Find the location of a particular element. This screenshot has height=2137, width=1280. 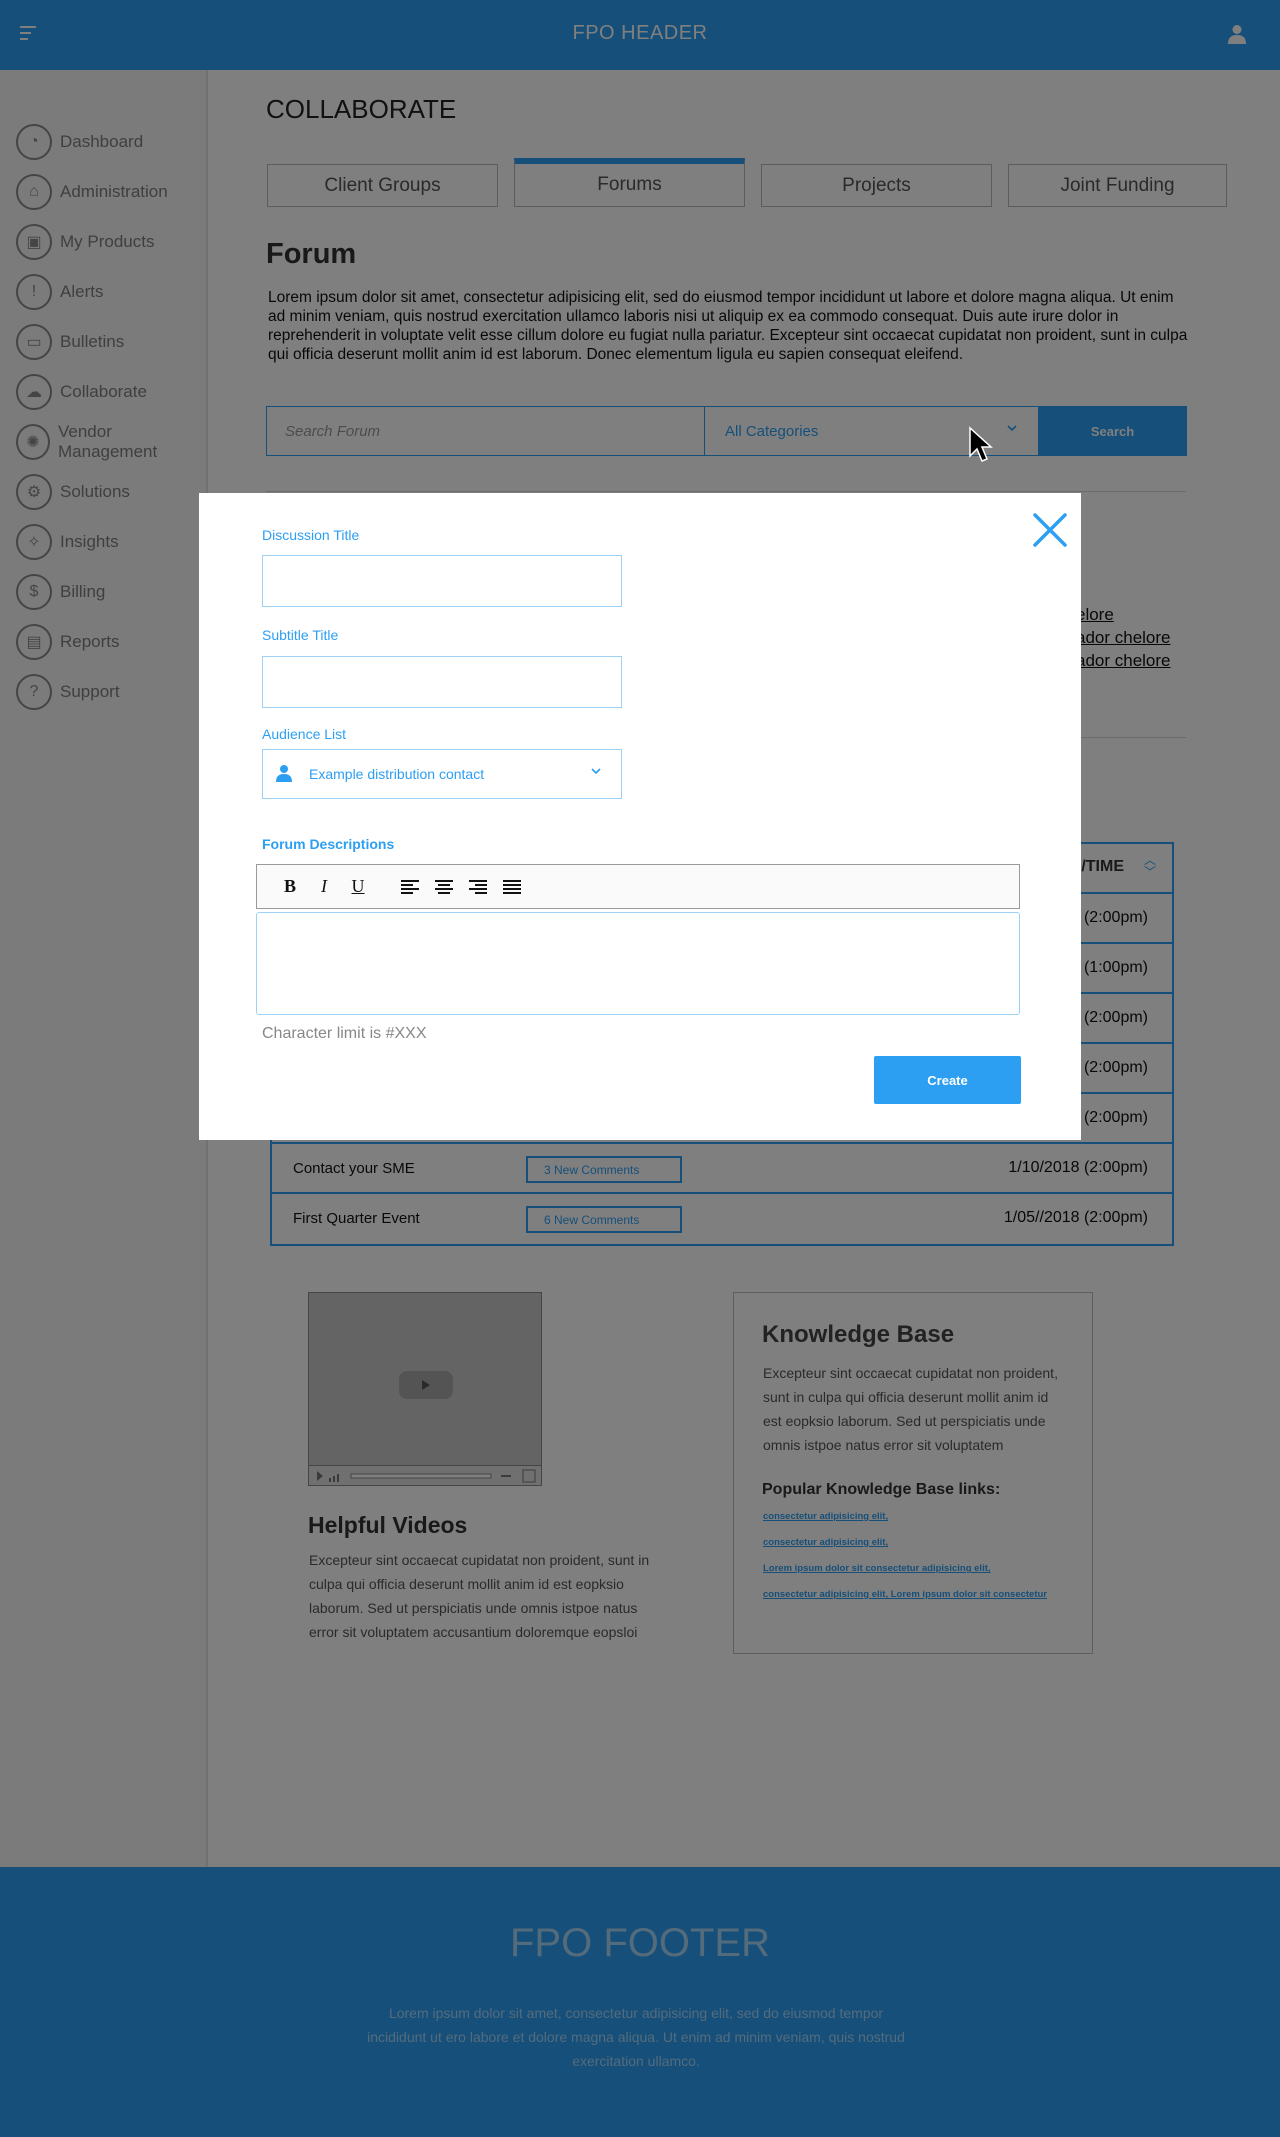

forum-descriptions-label: Forum Descriptions is located at coordinates (328, 844).